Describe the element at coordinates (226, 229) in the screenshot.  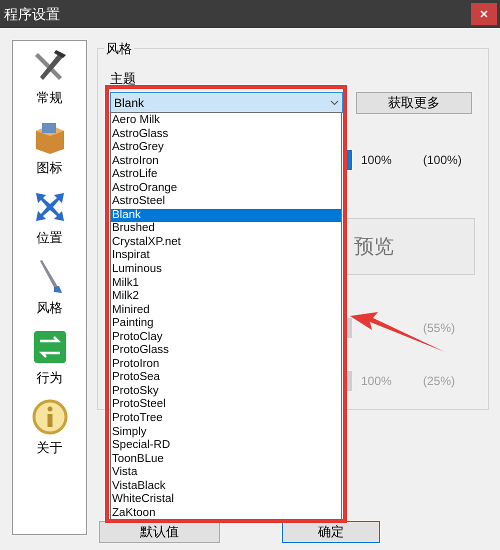
I see `theme-option: Brushed` at that location.